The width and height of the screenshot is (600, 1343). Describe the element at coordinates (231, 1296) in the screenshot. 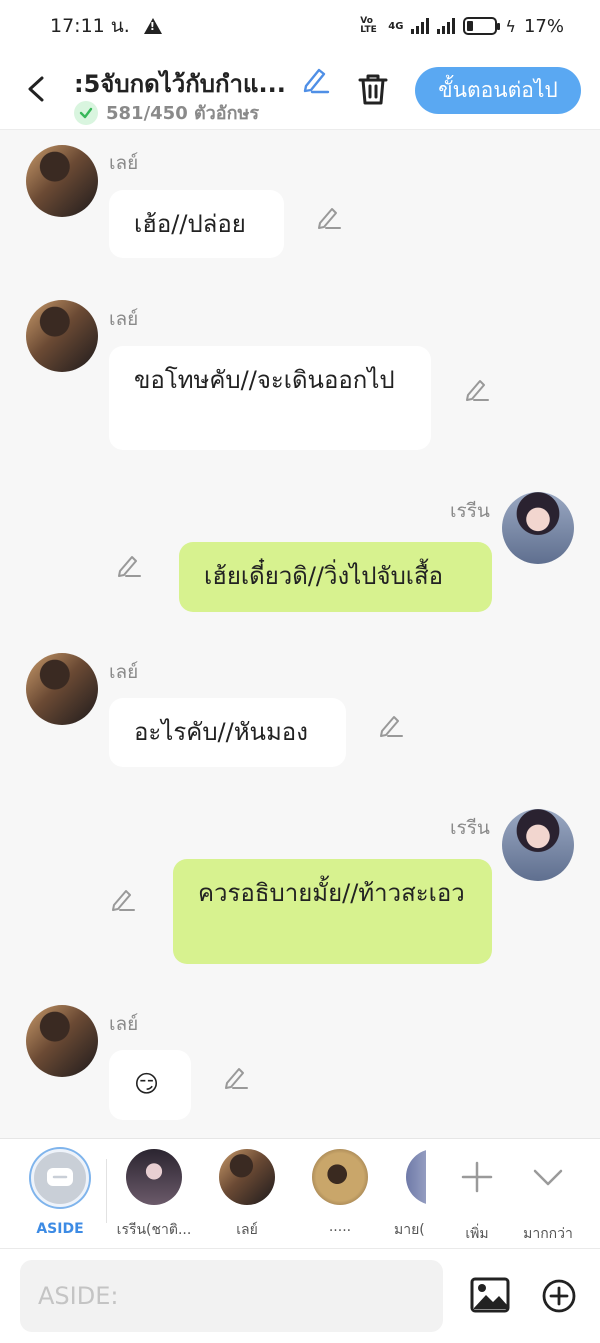

I see `message-input` at that location.